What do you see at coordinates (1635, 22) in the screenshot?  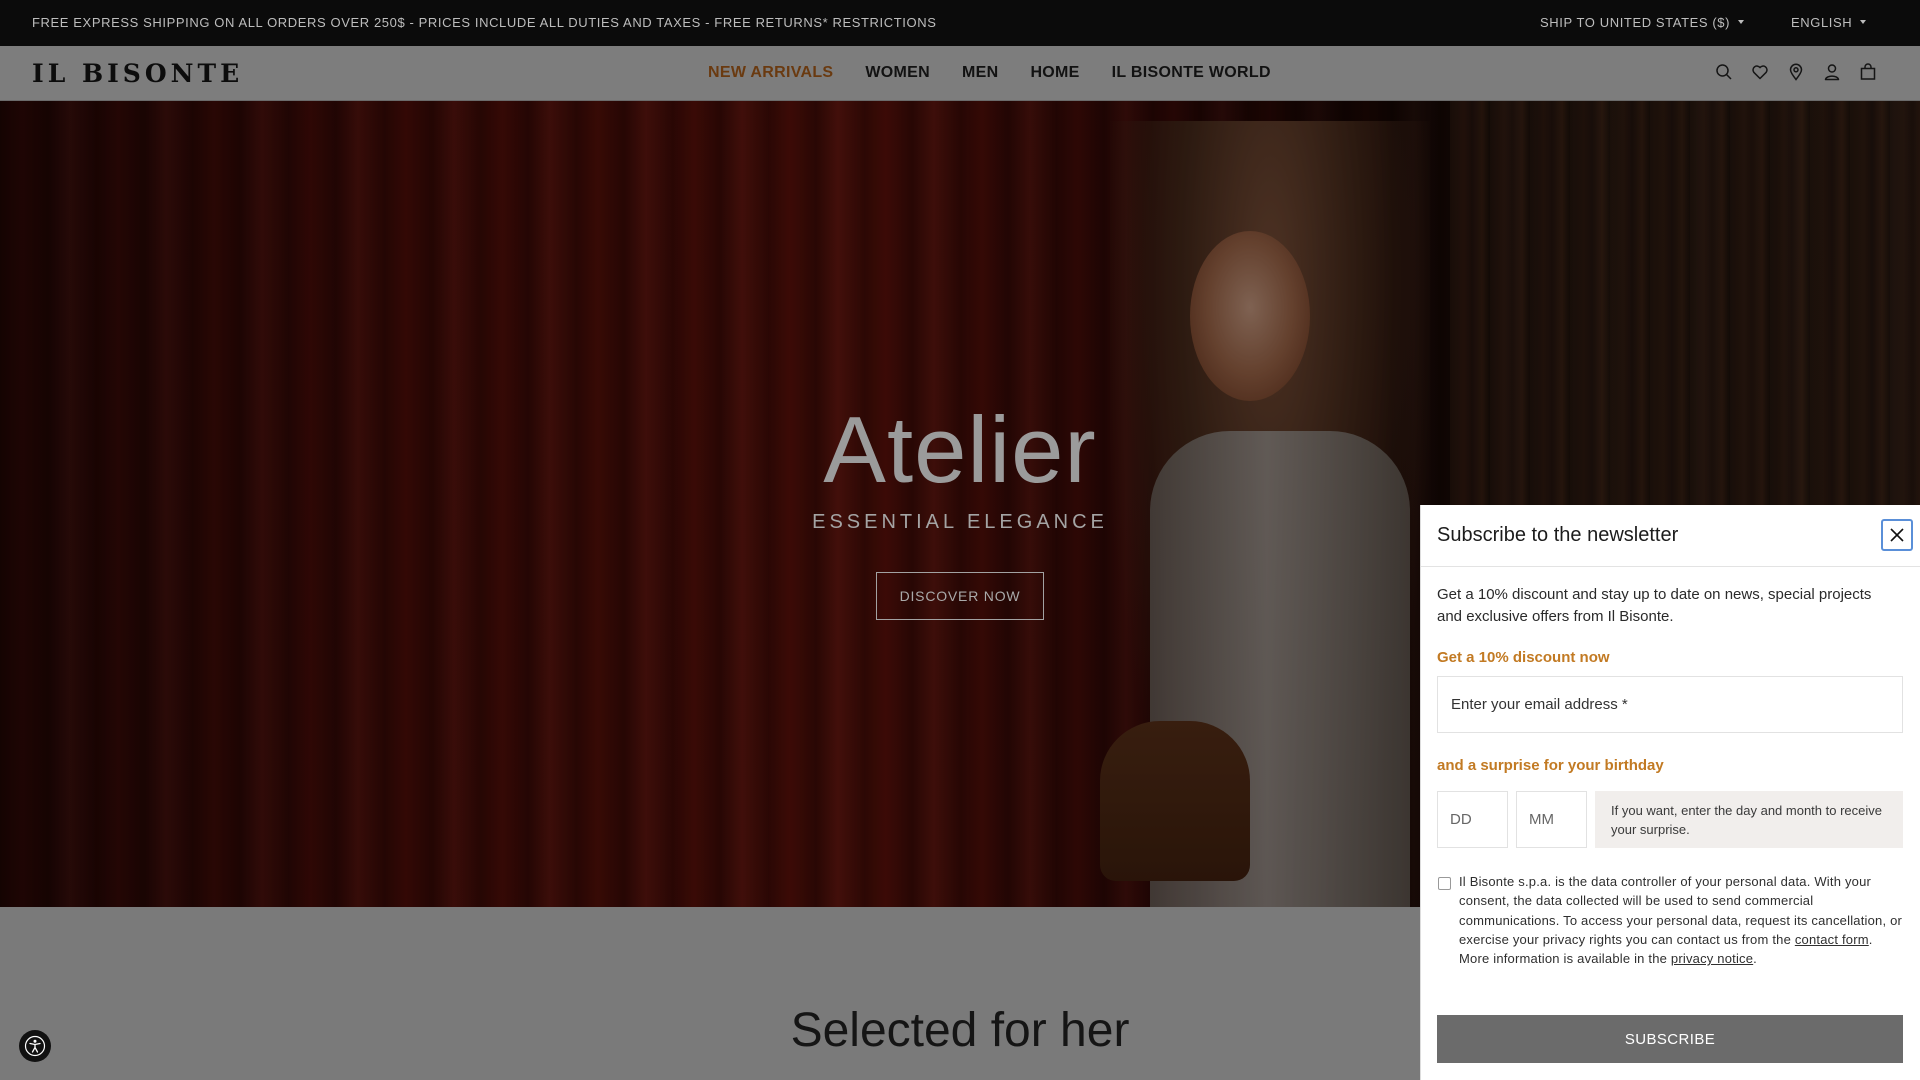 I see `ship-to-label: SHIP TO UNITED STATES ($)` at bounding box center [1635, 22].